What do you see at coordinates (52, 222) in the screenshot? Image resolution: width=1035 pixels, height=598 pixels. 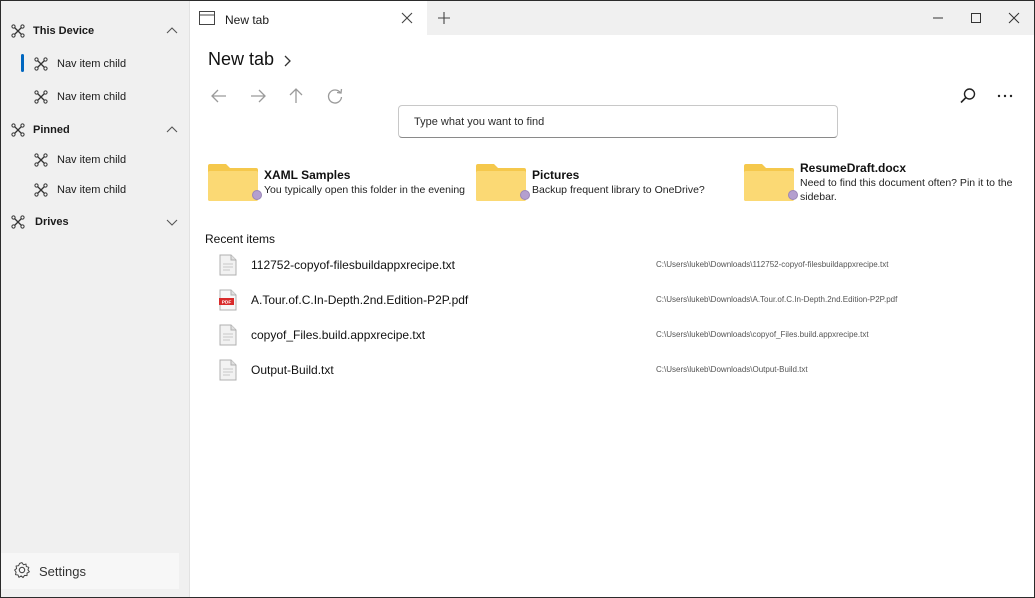 I see `sidebar-group-label: Drives` at bounding box center [52, 222].